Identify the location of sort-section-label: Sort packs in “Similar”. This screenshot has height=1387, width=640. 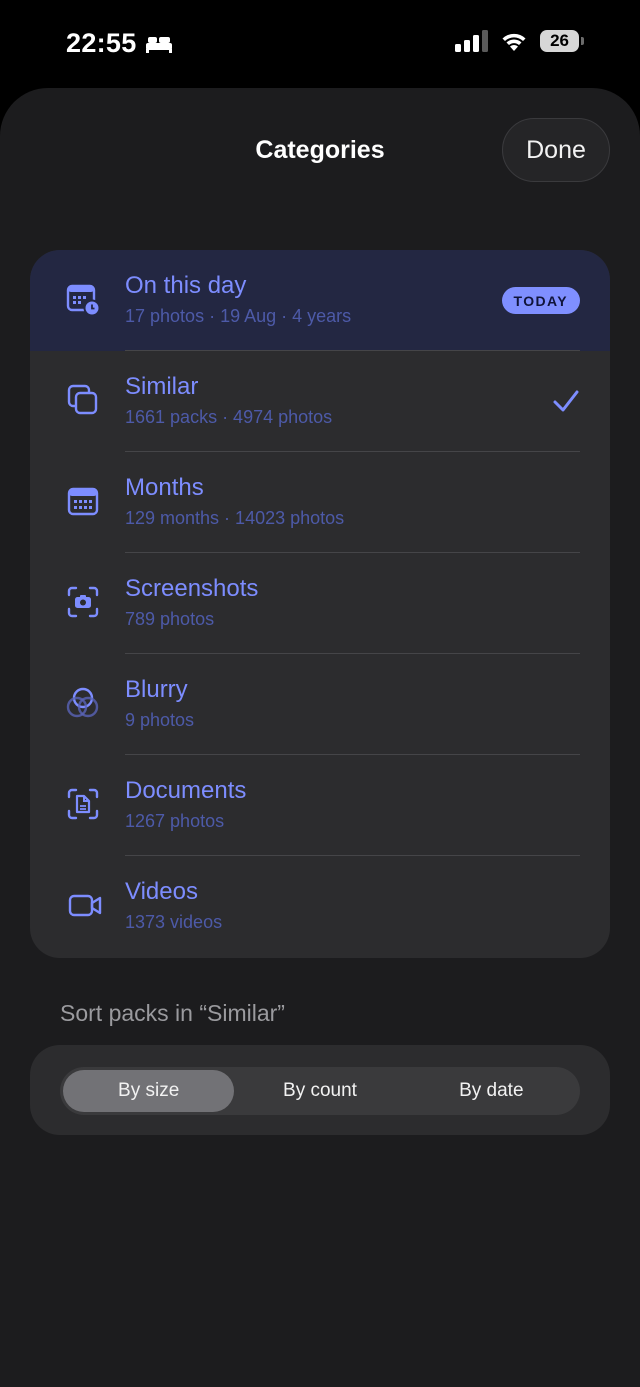
(172, 1013).